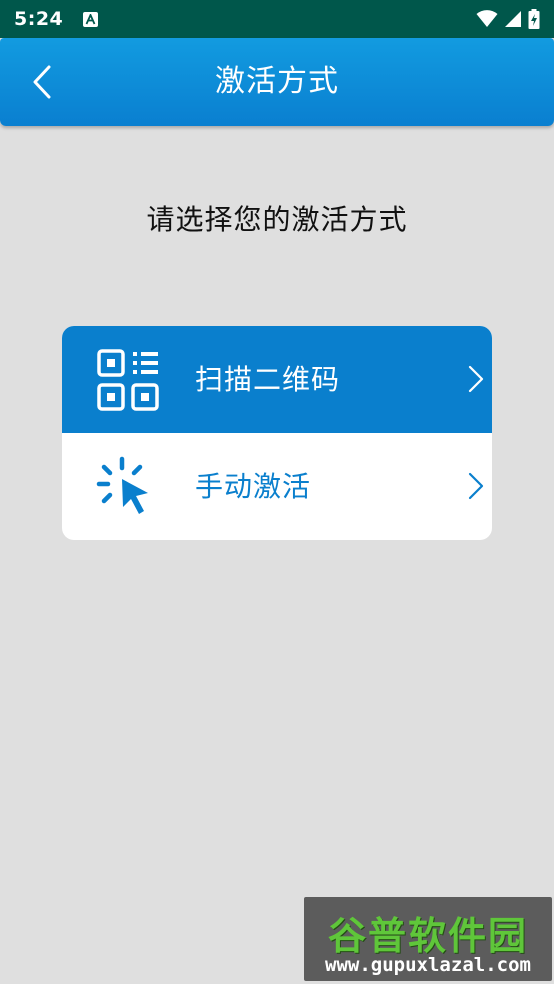 The height and width of the screenshot is (984, 554). I want to click on option-scan-qr: 扫描二维码, so click(277, 379).